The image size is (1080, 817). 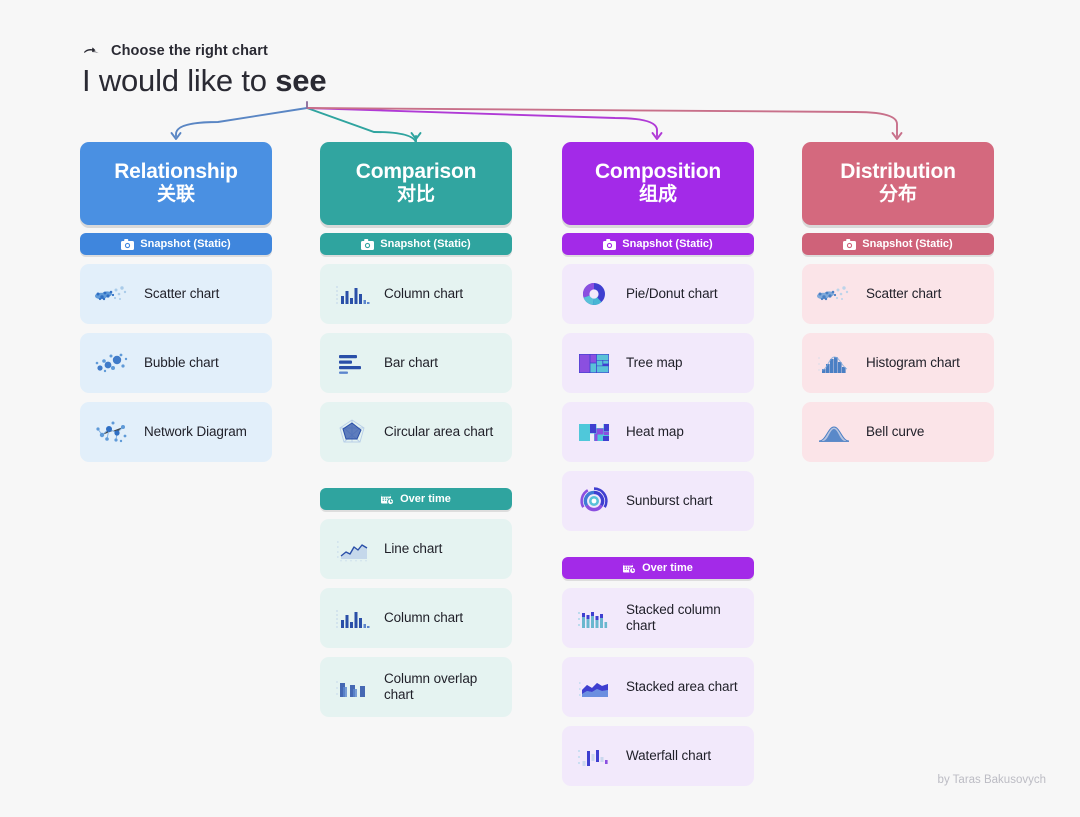 I want to click on chart-item: Bubble chart, so click(x=176, y=363).